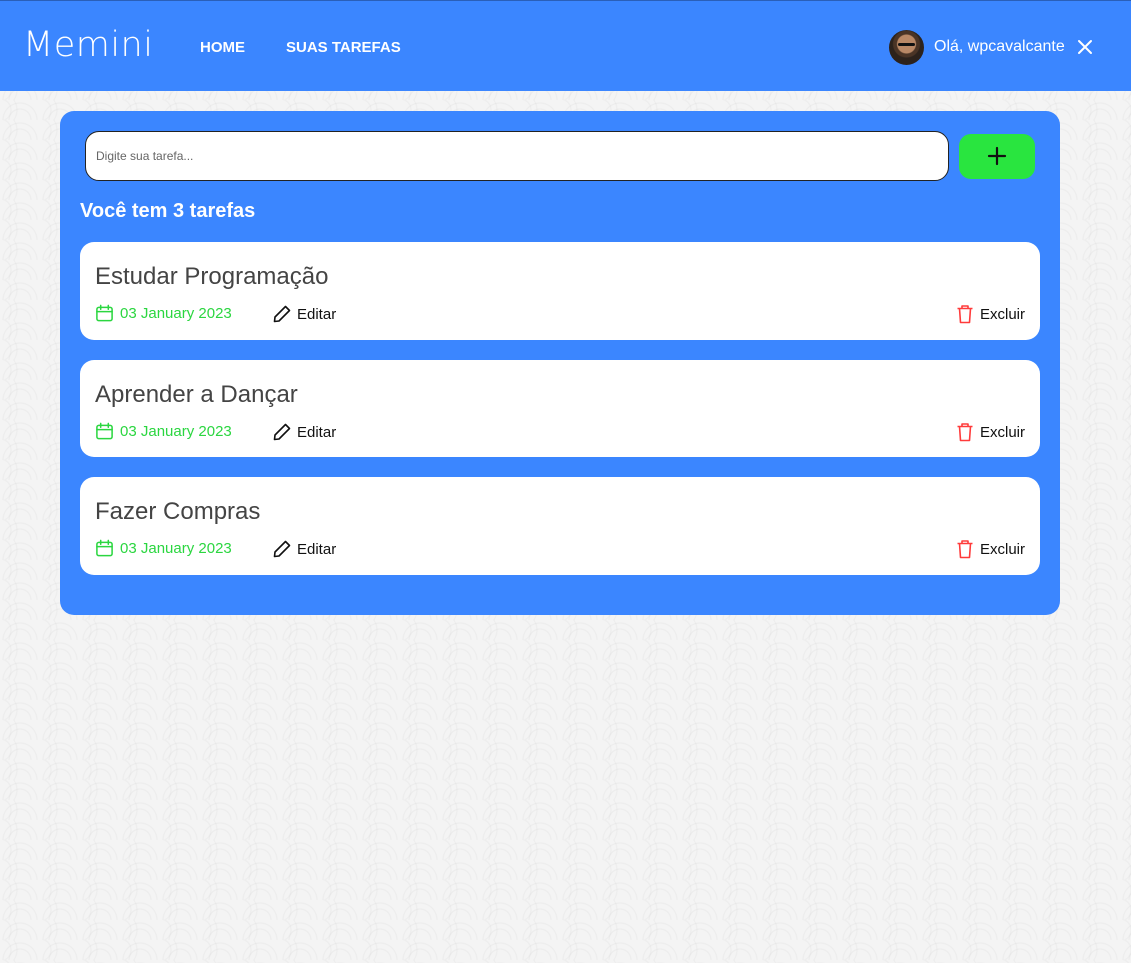 The image size is (1131, 963). I want to click on nav-tasks-link: SUAS TAREFAS, so click(343, 47).